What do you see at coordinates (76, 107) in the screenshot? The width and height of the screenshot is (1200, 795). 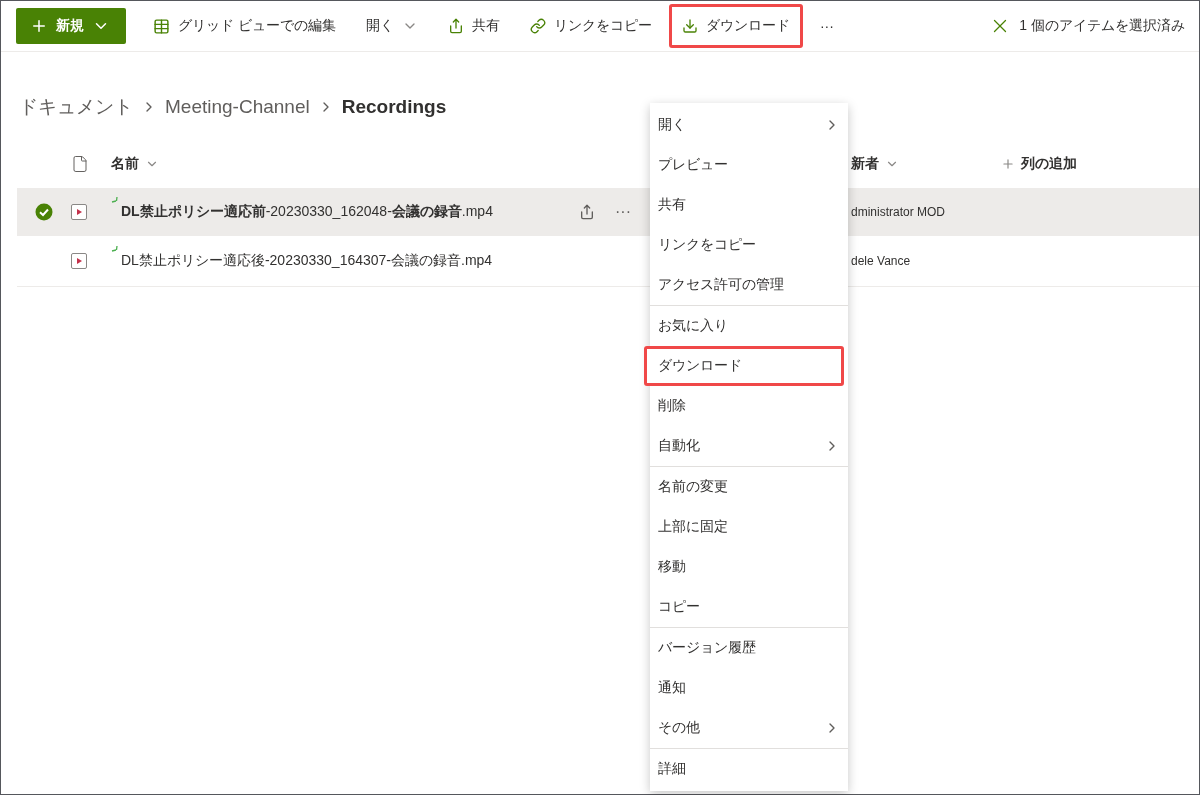 I see `breadcrumb-link: ドキュメント` at bounding box center [76, 107].